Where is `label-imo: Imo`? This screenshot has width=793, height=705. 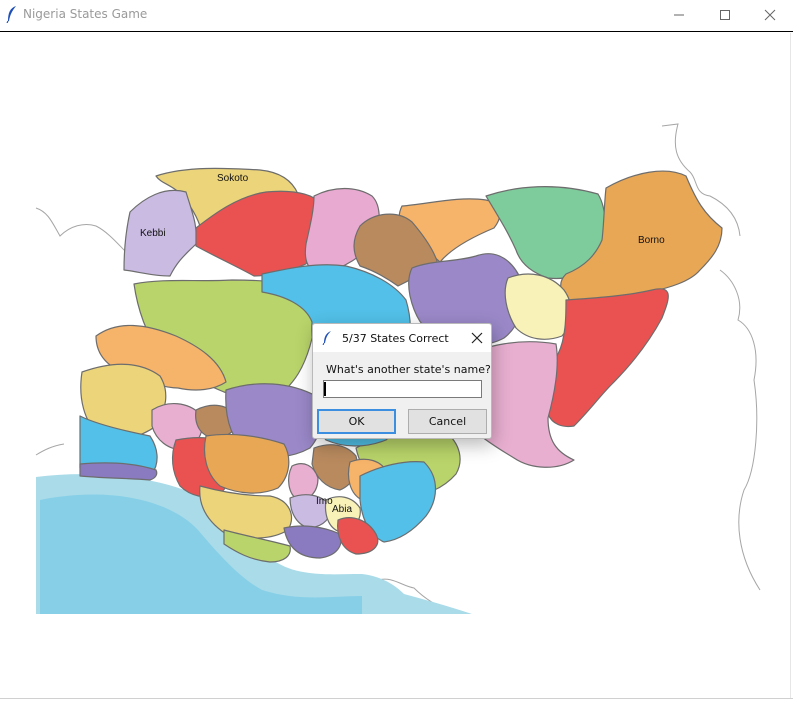 label-imo: Imo is located at coordinates (324, 501).